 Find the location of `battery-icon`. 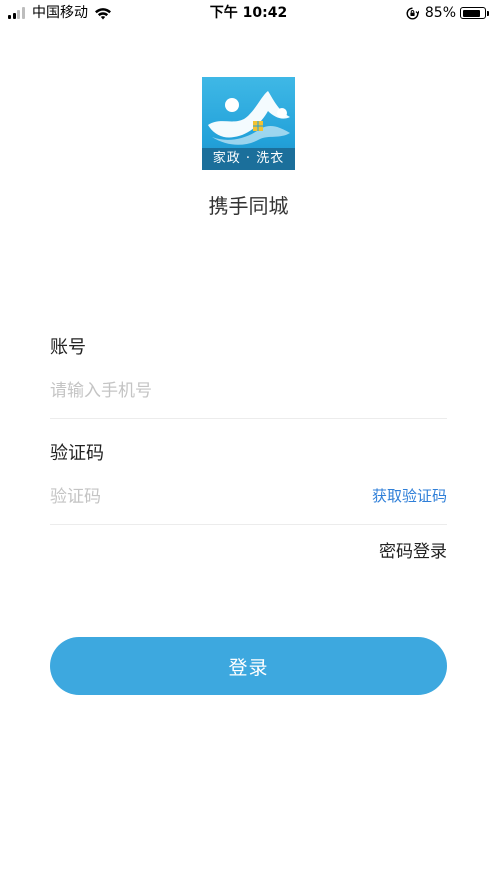

battery-icon is located at coordinates (473, 13).